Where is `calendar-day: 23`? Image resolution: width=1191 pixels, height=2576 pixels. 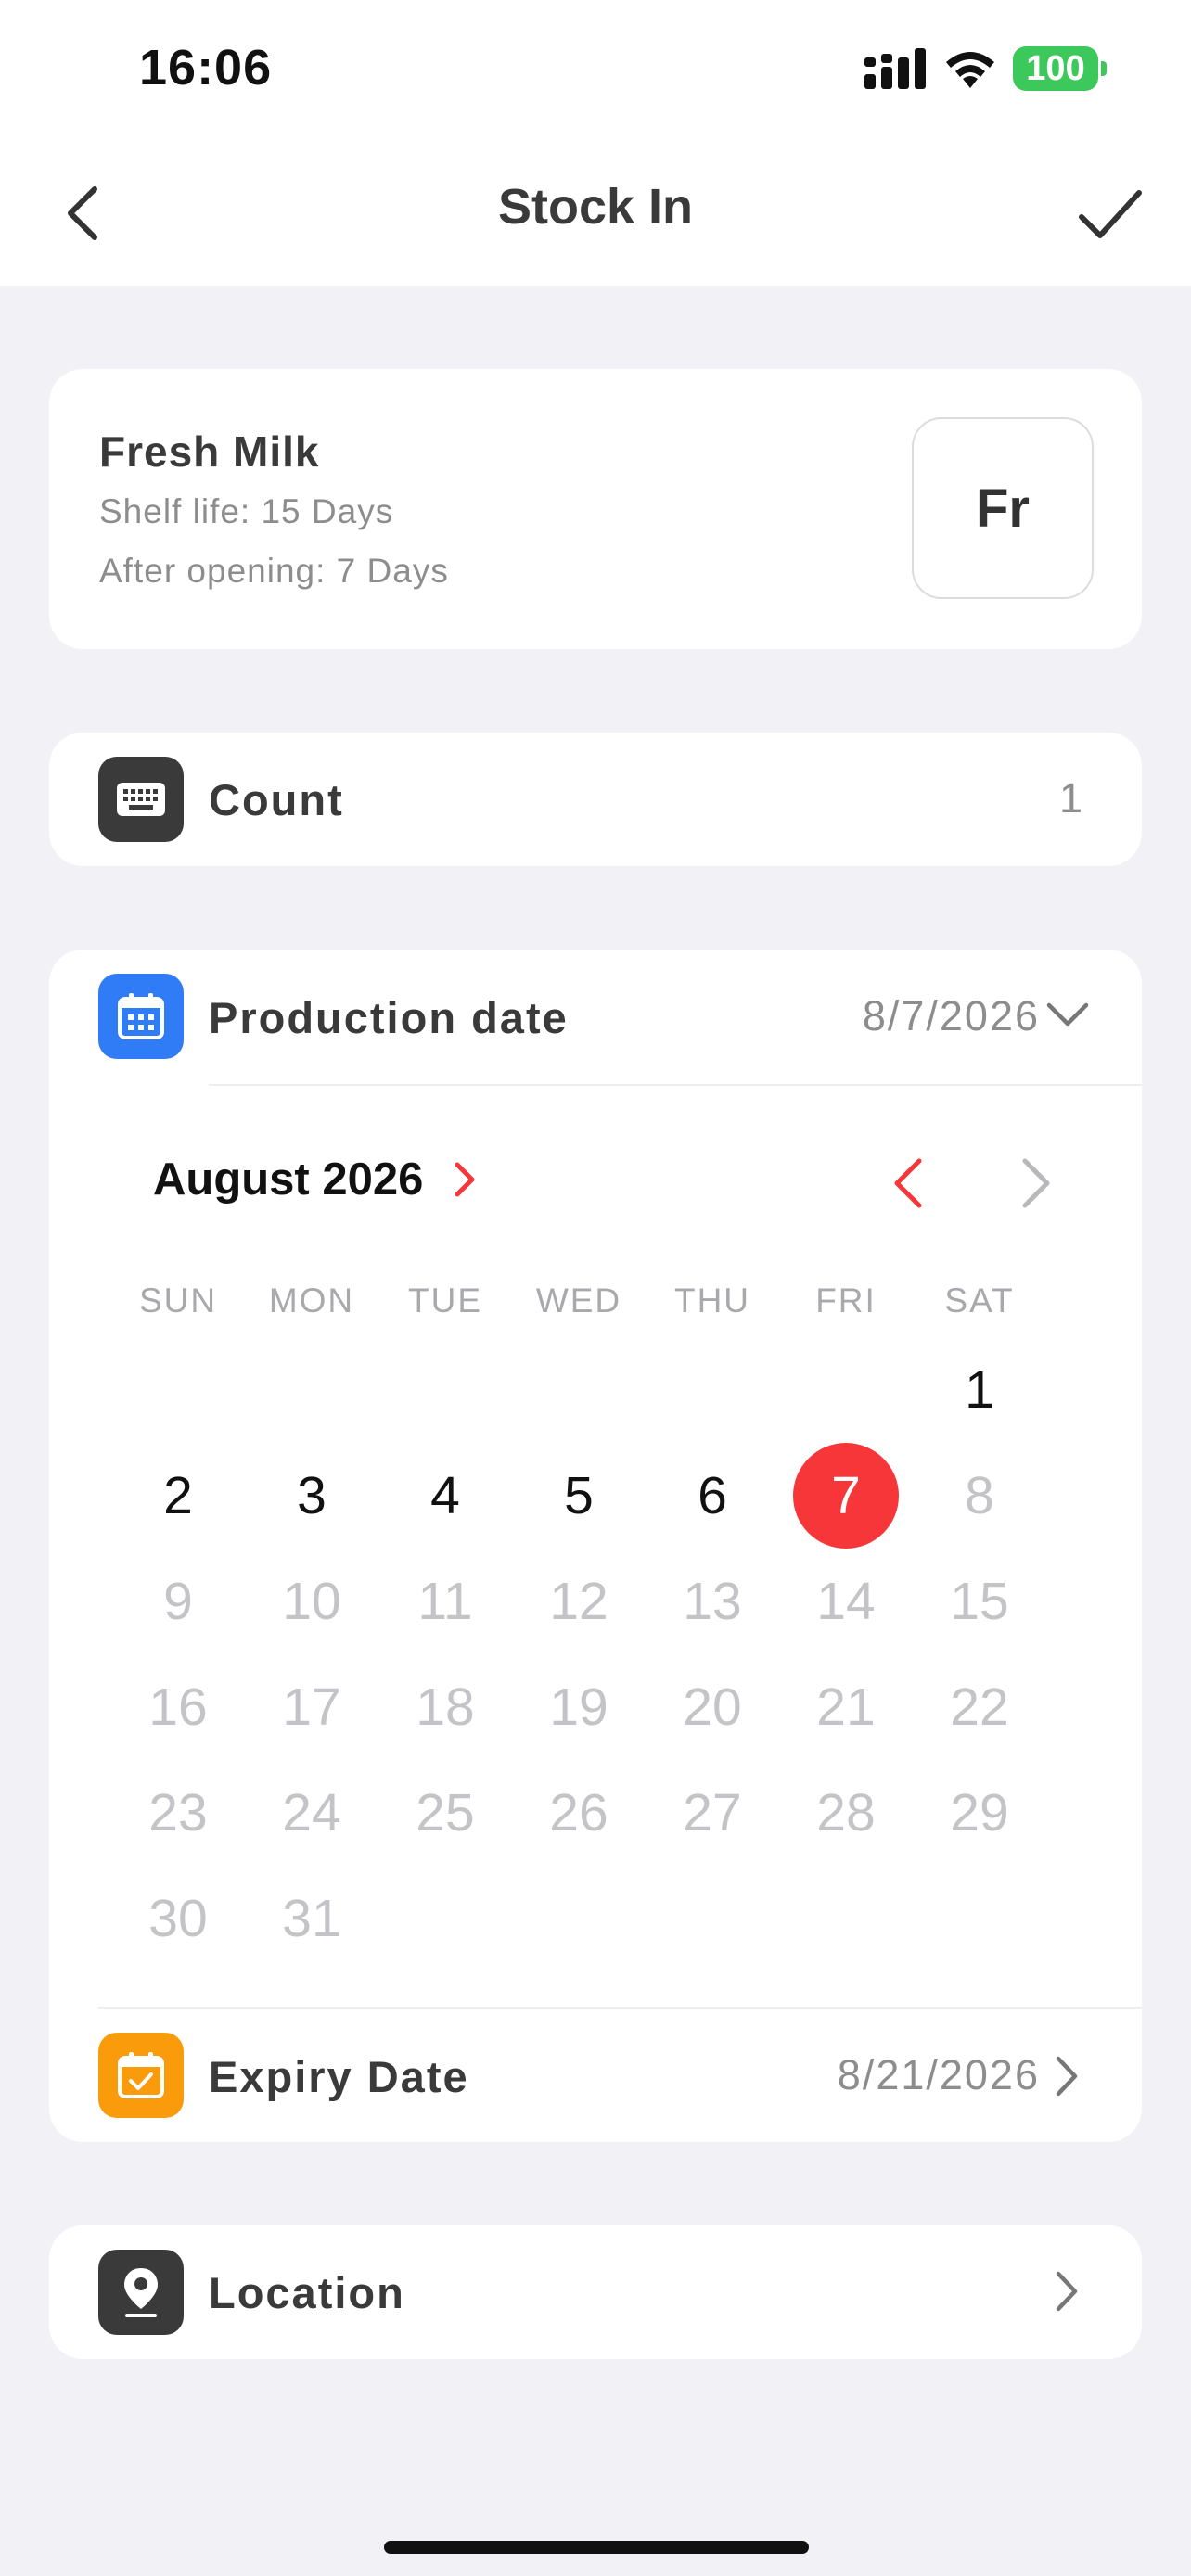 calendar-day: 23 is located at coordinates (178, 1813).